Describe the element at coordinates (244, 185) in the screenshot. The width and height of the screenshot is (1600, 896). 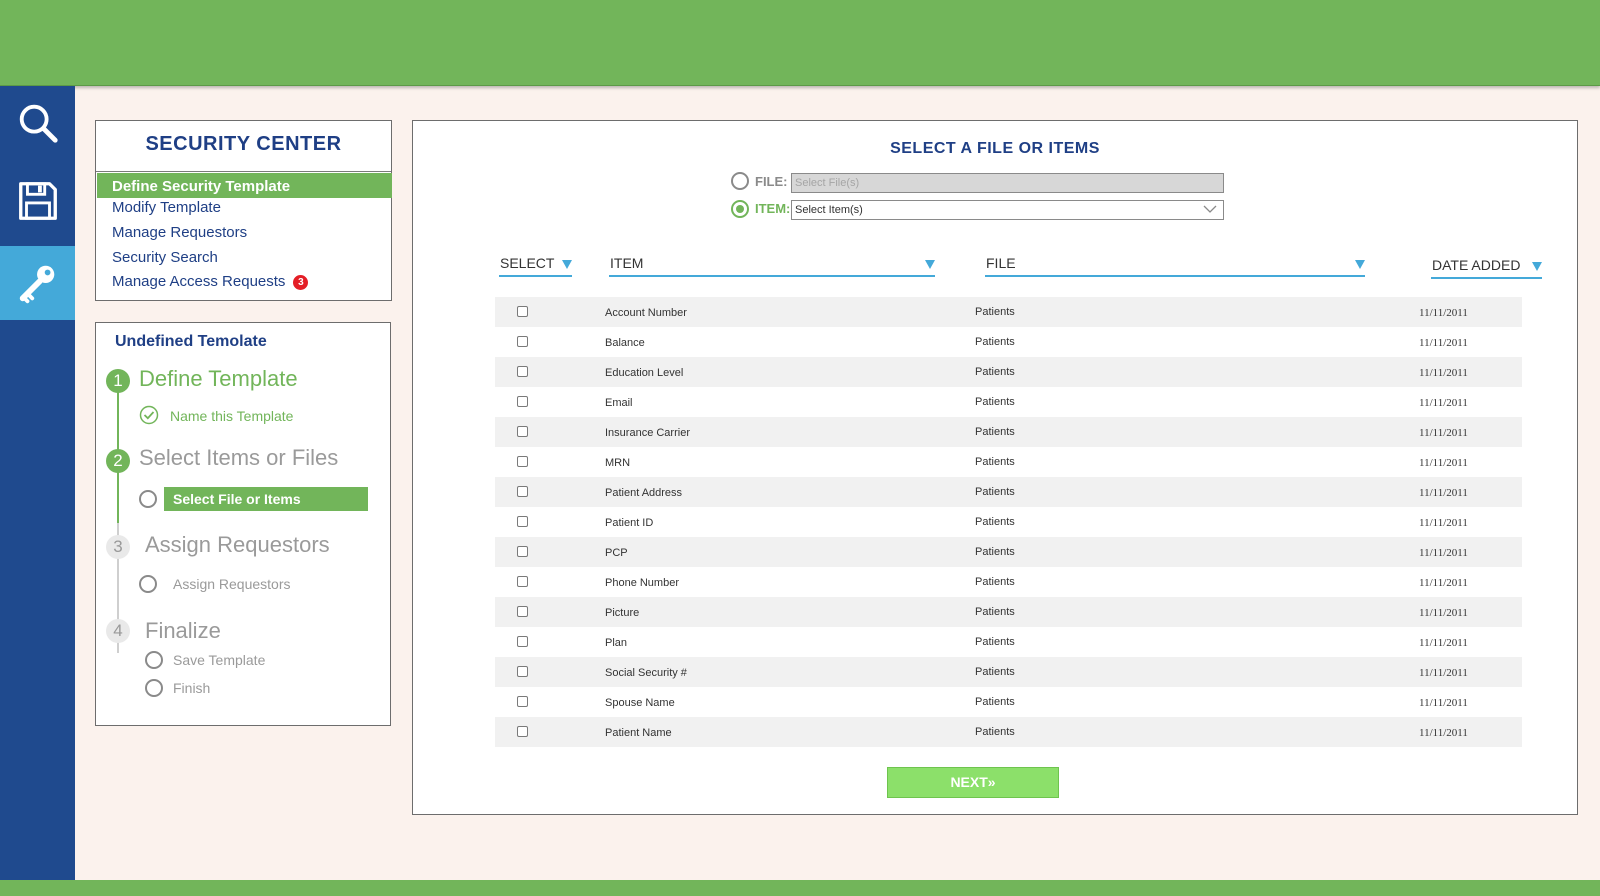
I see `menu-define-security-template: Define Security Template` at that location.